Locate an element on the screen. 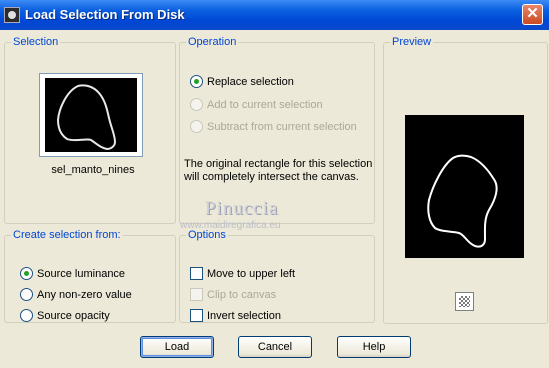 This screenshot has width=549, height=368. window-title: Load Selection From Disk is located at coordinates (105, 14).